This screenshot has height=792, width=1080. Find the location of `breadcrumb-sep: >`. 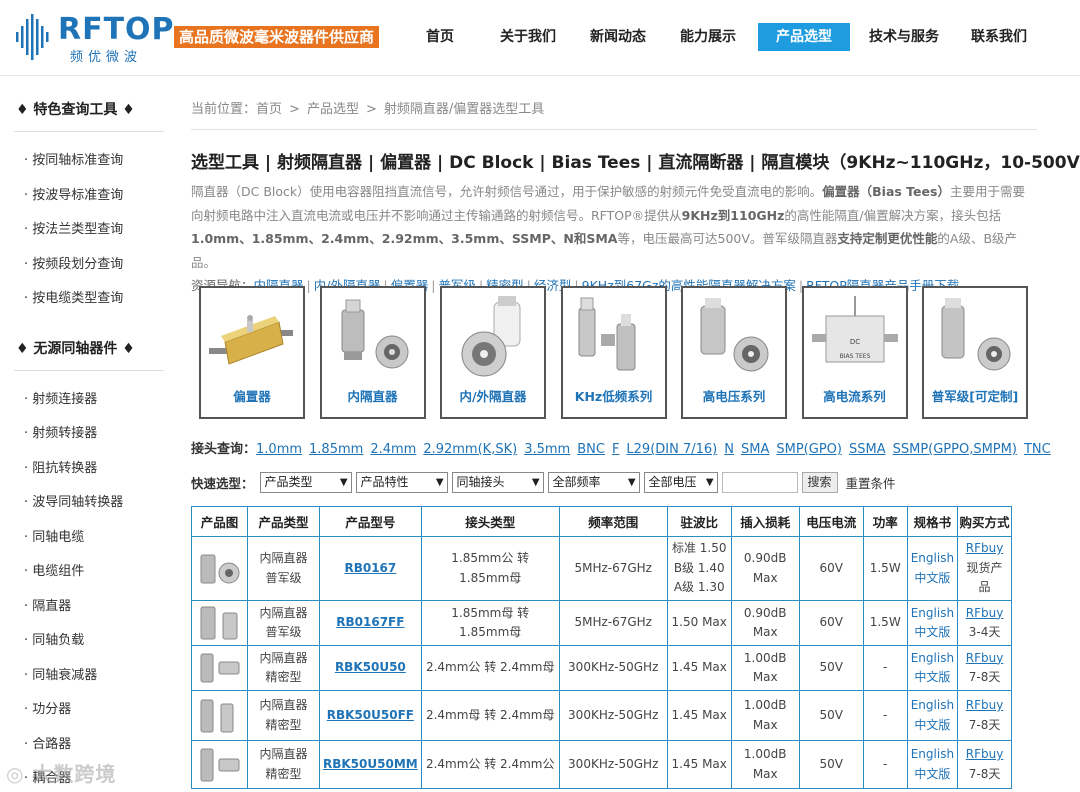

breadcrumb-sep: > is located at coordinates (294, 109).